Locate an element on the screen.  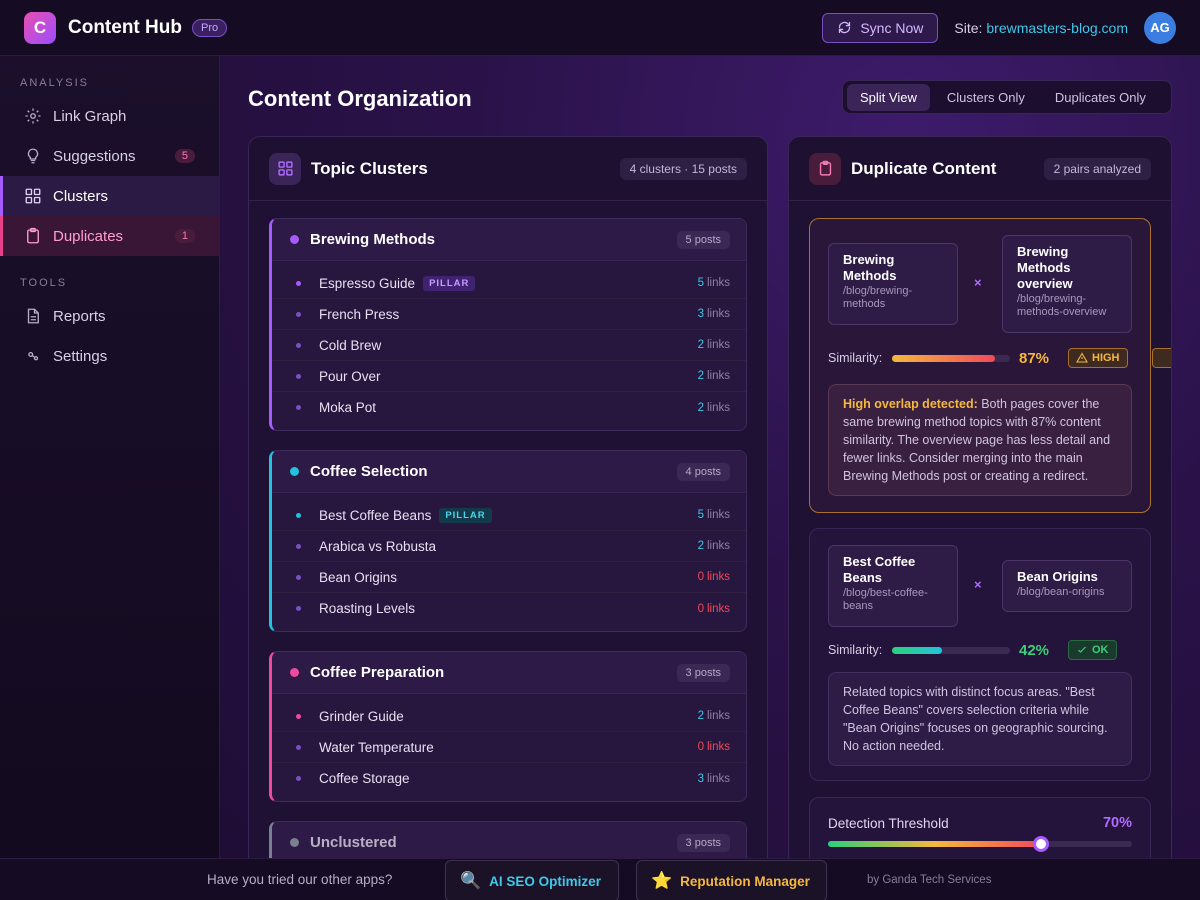
page-name: Brewing Methods is located at coordinates (870, 267).